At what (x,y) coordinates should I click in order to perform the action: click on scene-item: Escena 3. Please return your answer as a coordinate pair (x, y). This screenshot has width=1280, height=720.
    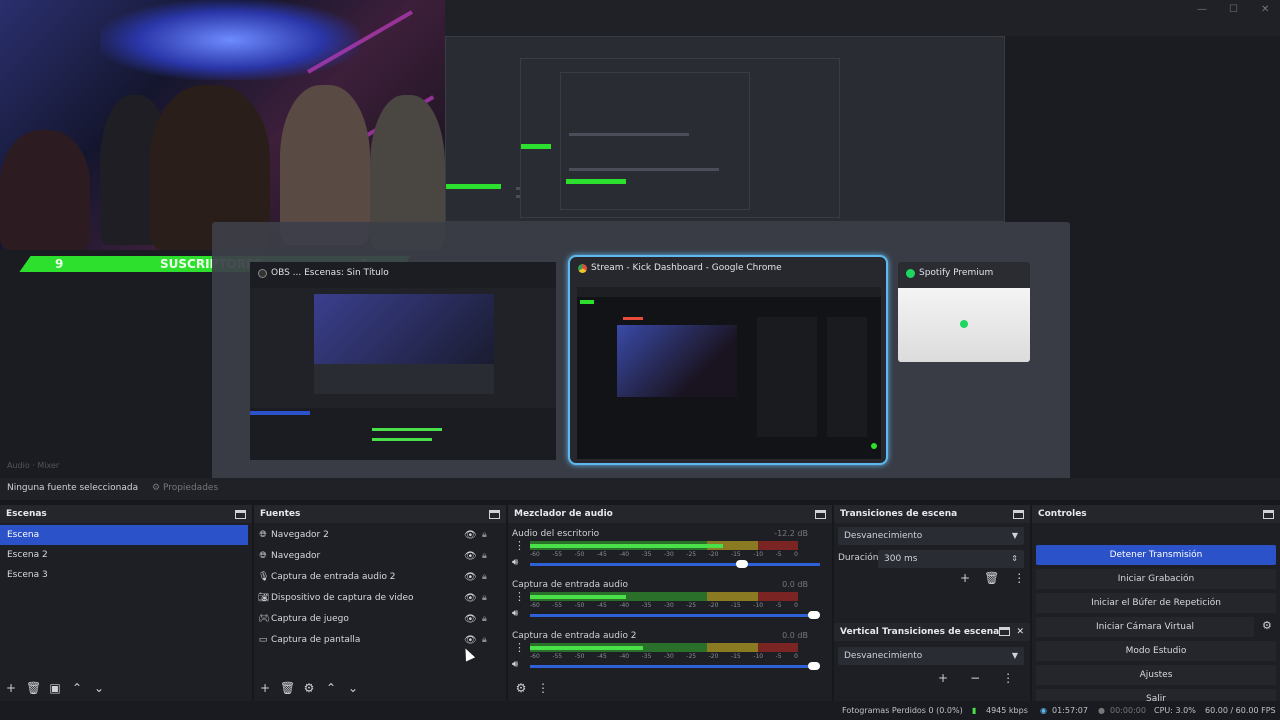
    Looking at the image, I should click on (126, 575).